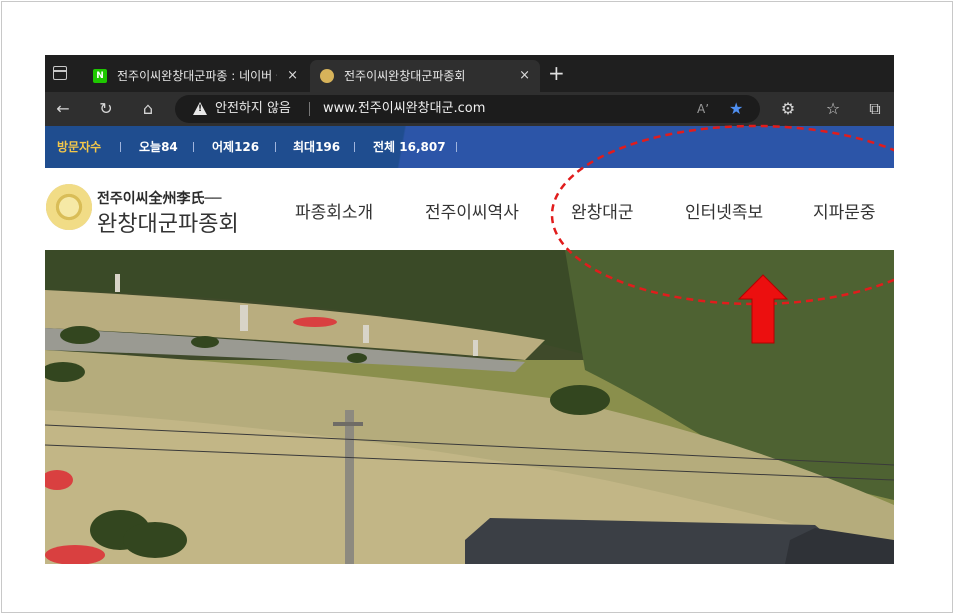 The image size is (956, 616). I want to click on tab-active-site: 전주이씨완창대군파종회 ×, so click(425, 76).